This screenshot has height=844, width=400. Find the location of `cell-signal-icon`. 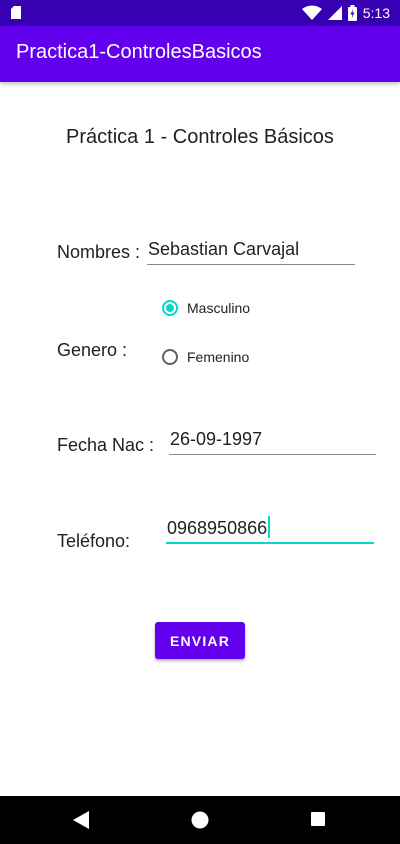

cell-signal-icon is located at coordinates (334, 13).